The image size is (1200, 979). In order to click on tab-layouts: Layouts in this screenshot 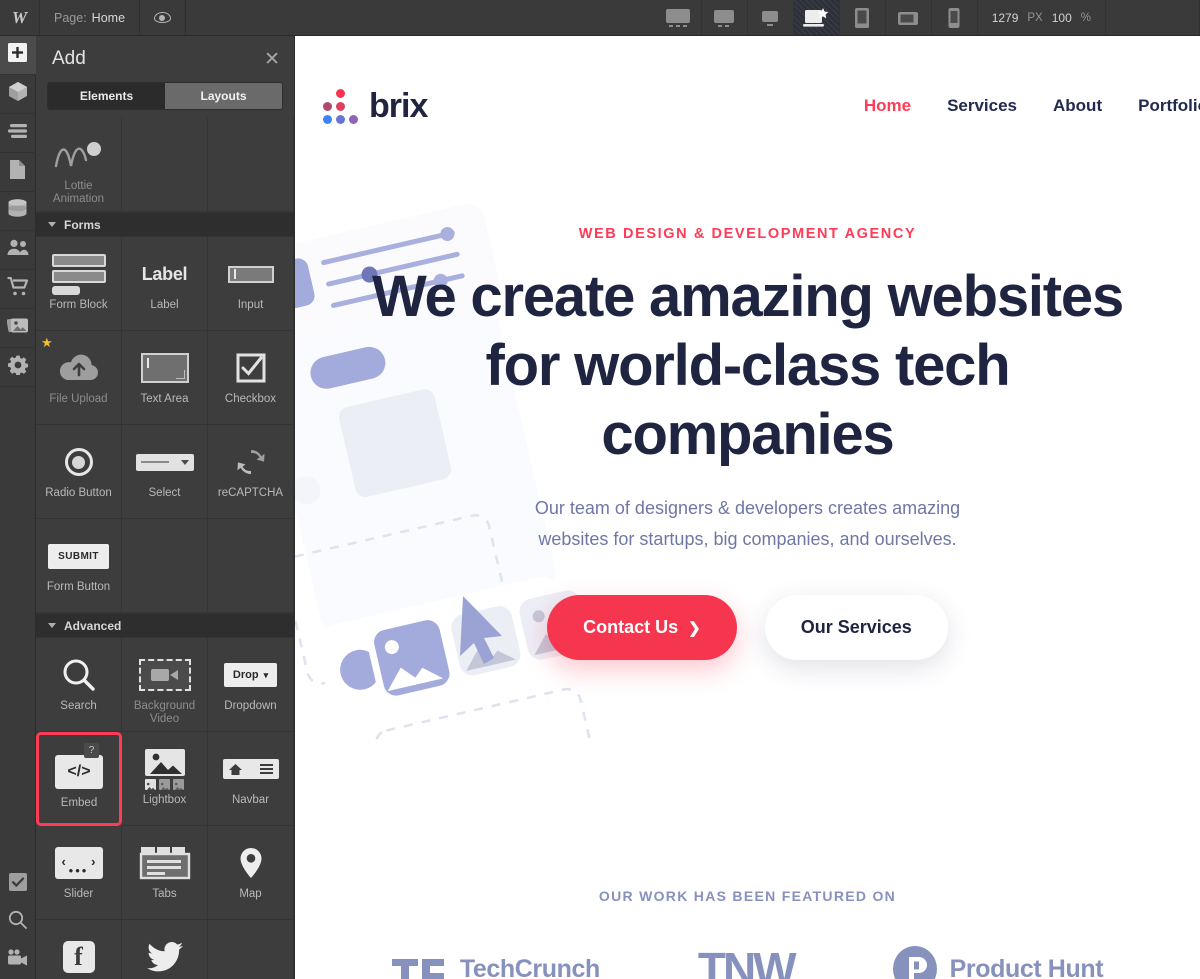, I will do `click(223, 96)`.